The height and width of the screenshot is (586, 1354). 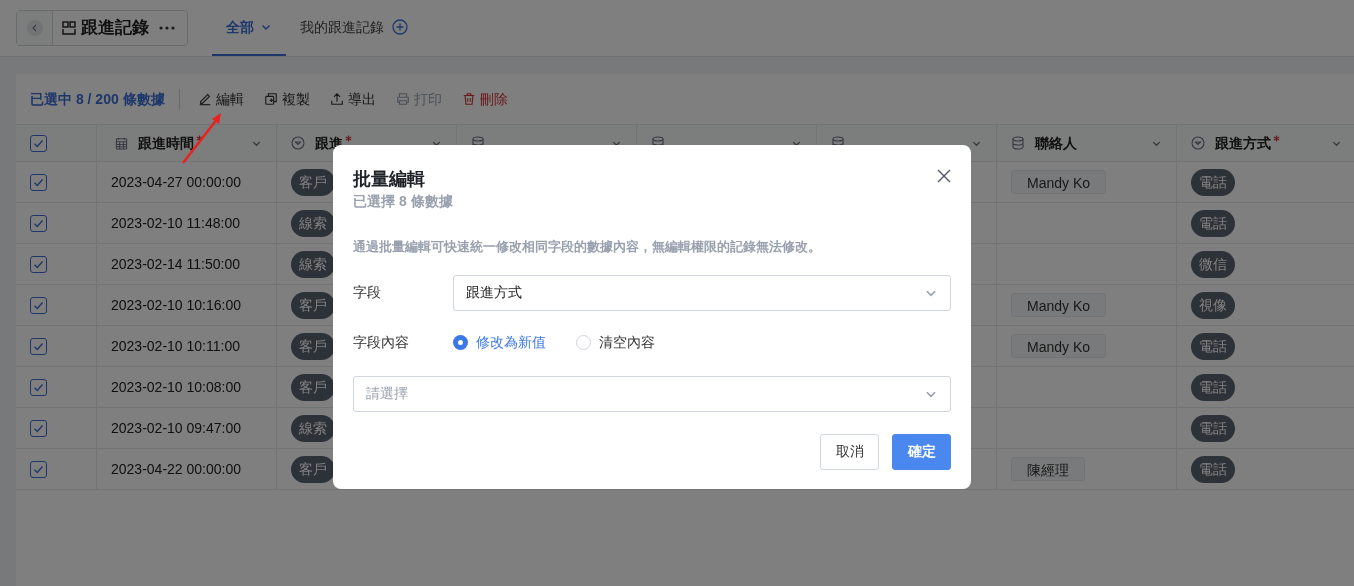 I want to click on table-cell-text: 2023-02-10 10:11:00, so click(x=175, y=346).